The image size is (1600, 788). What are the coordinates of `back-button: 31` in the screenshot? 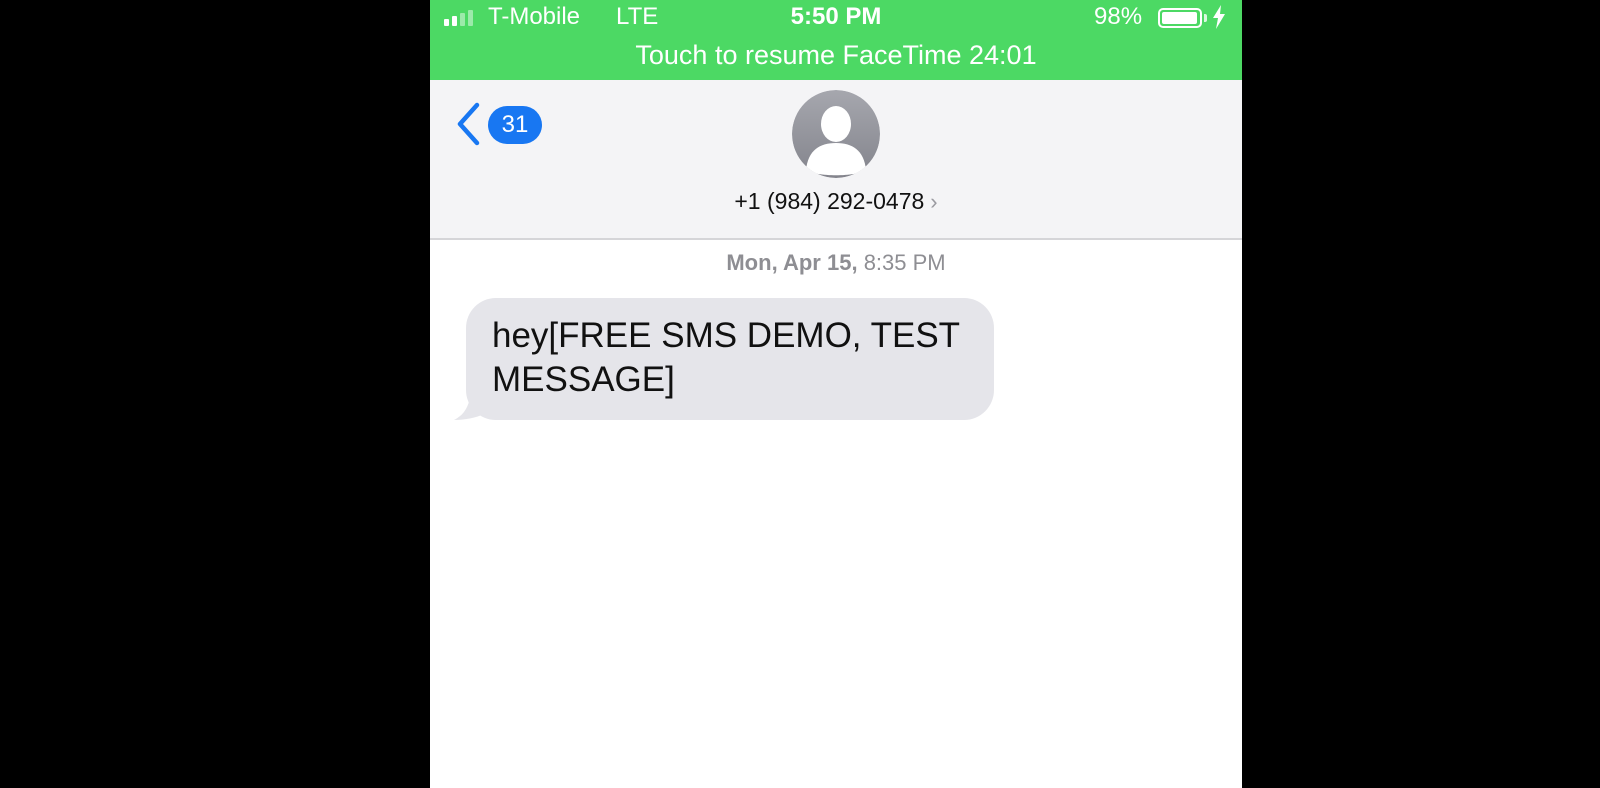 It's located at (501, 125).